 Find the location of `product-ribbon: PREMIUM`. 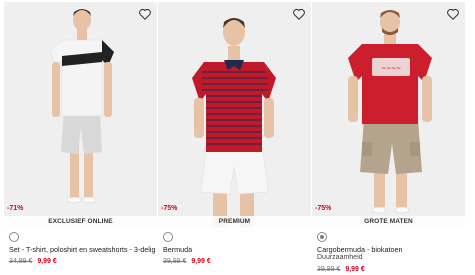

product-ribbon: PREMIUM is located at coordinates (234, 222).